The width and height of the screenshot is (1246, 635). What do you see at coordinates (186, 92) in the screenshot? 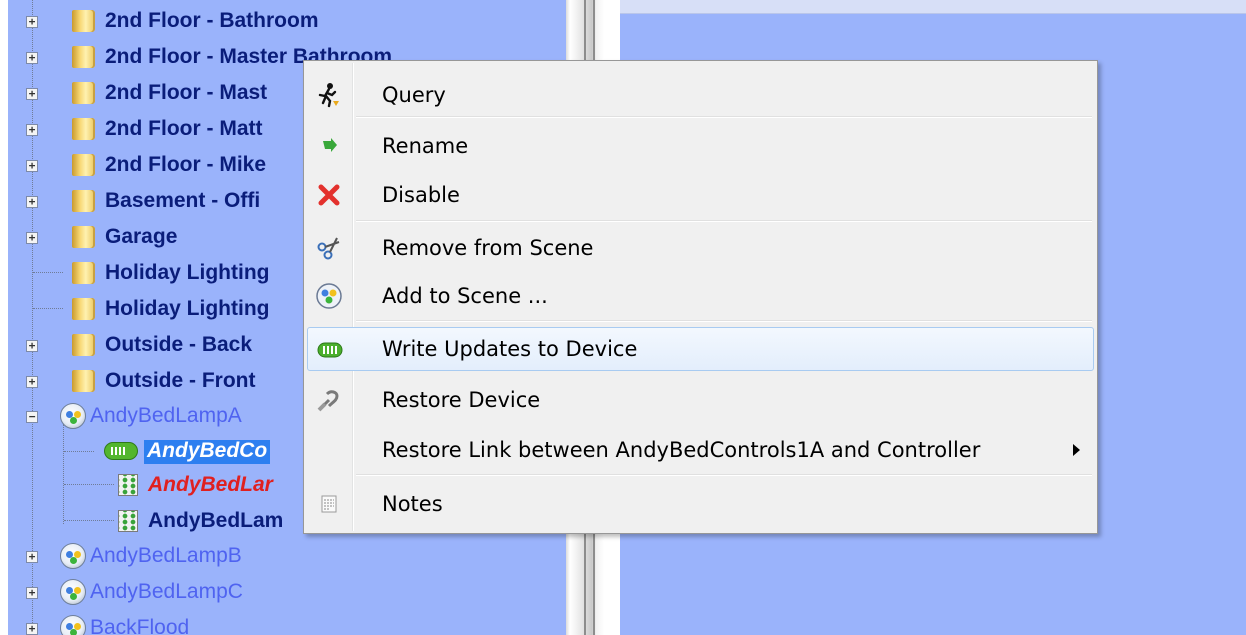
I see `tree-item-label: 2nd Floor - Mast` at bounding box center [186, 92].